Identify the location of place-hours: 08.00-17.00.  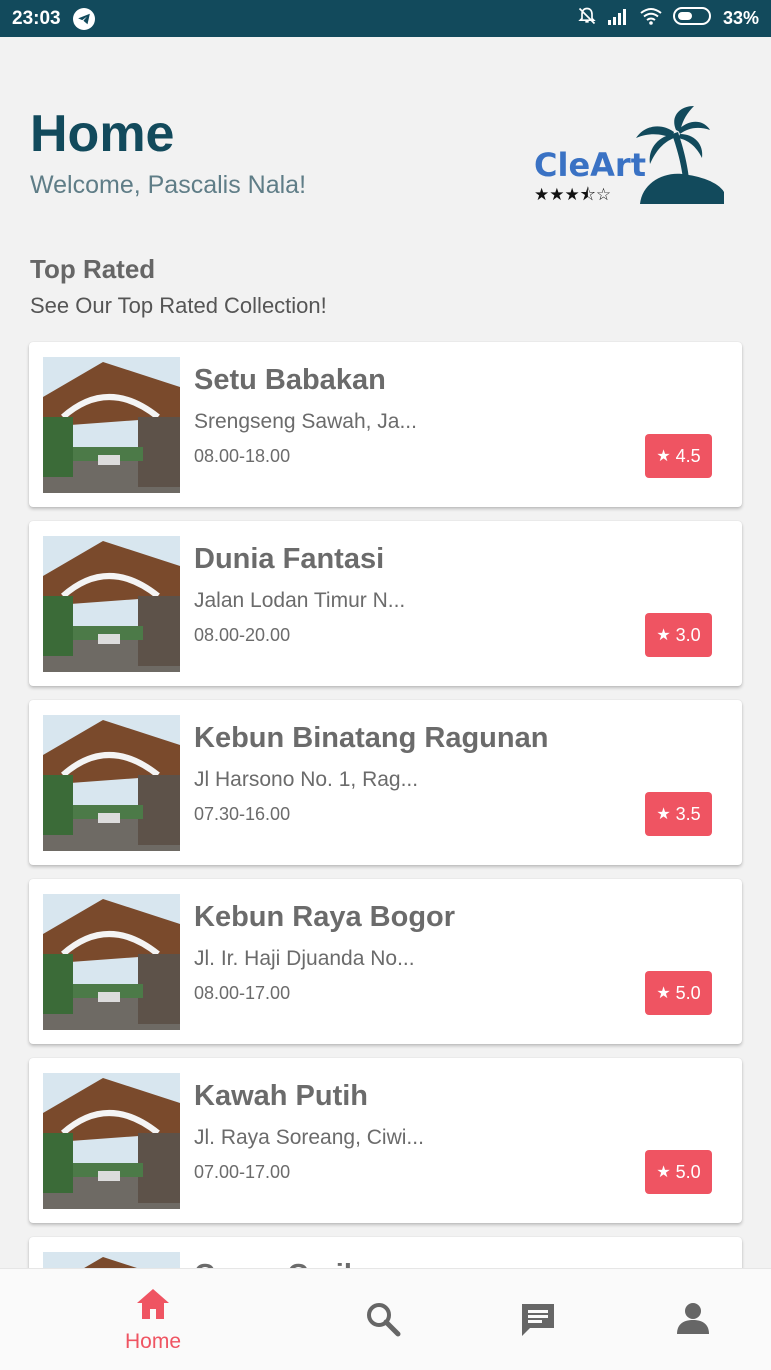
(242, 993).